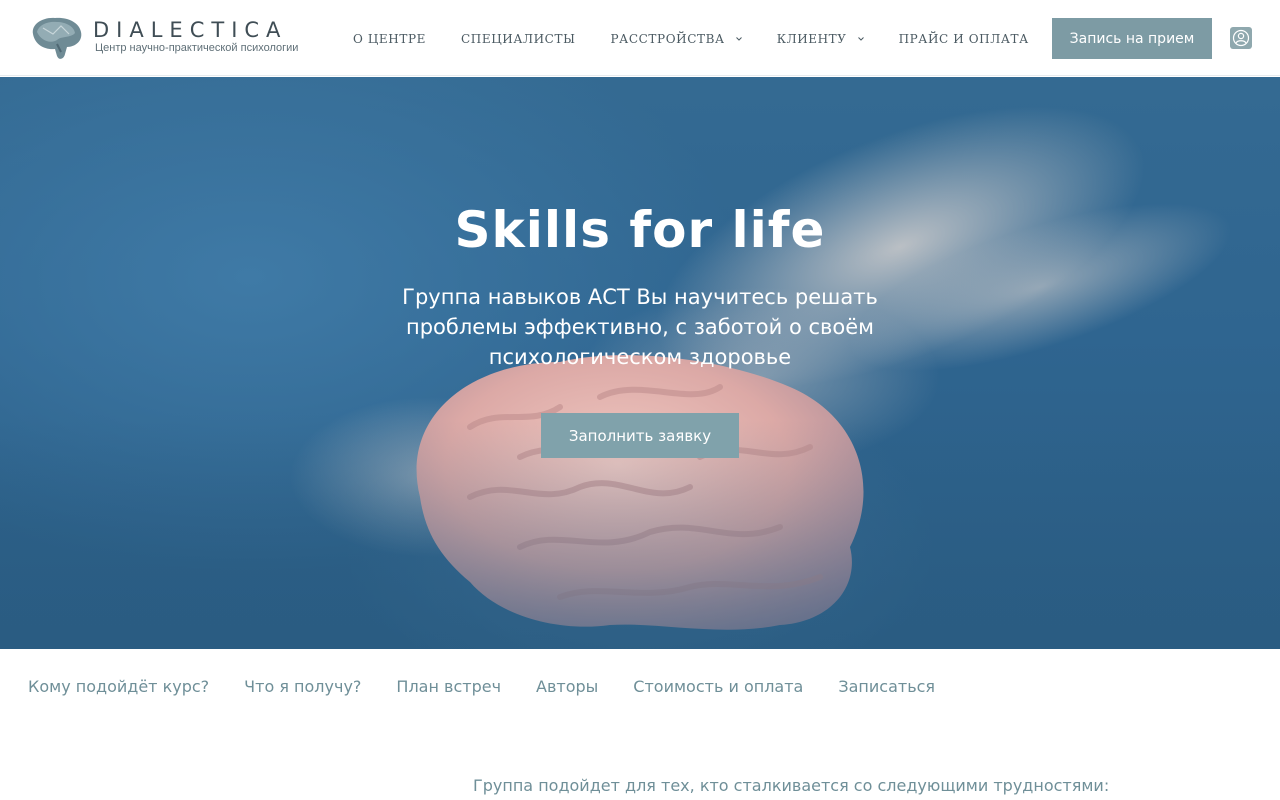  Describe the element at coordinates (567, 688) in the screenshot. I see `section-link-authors: Авторы` at that location.